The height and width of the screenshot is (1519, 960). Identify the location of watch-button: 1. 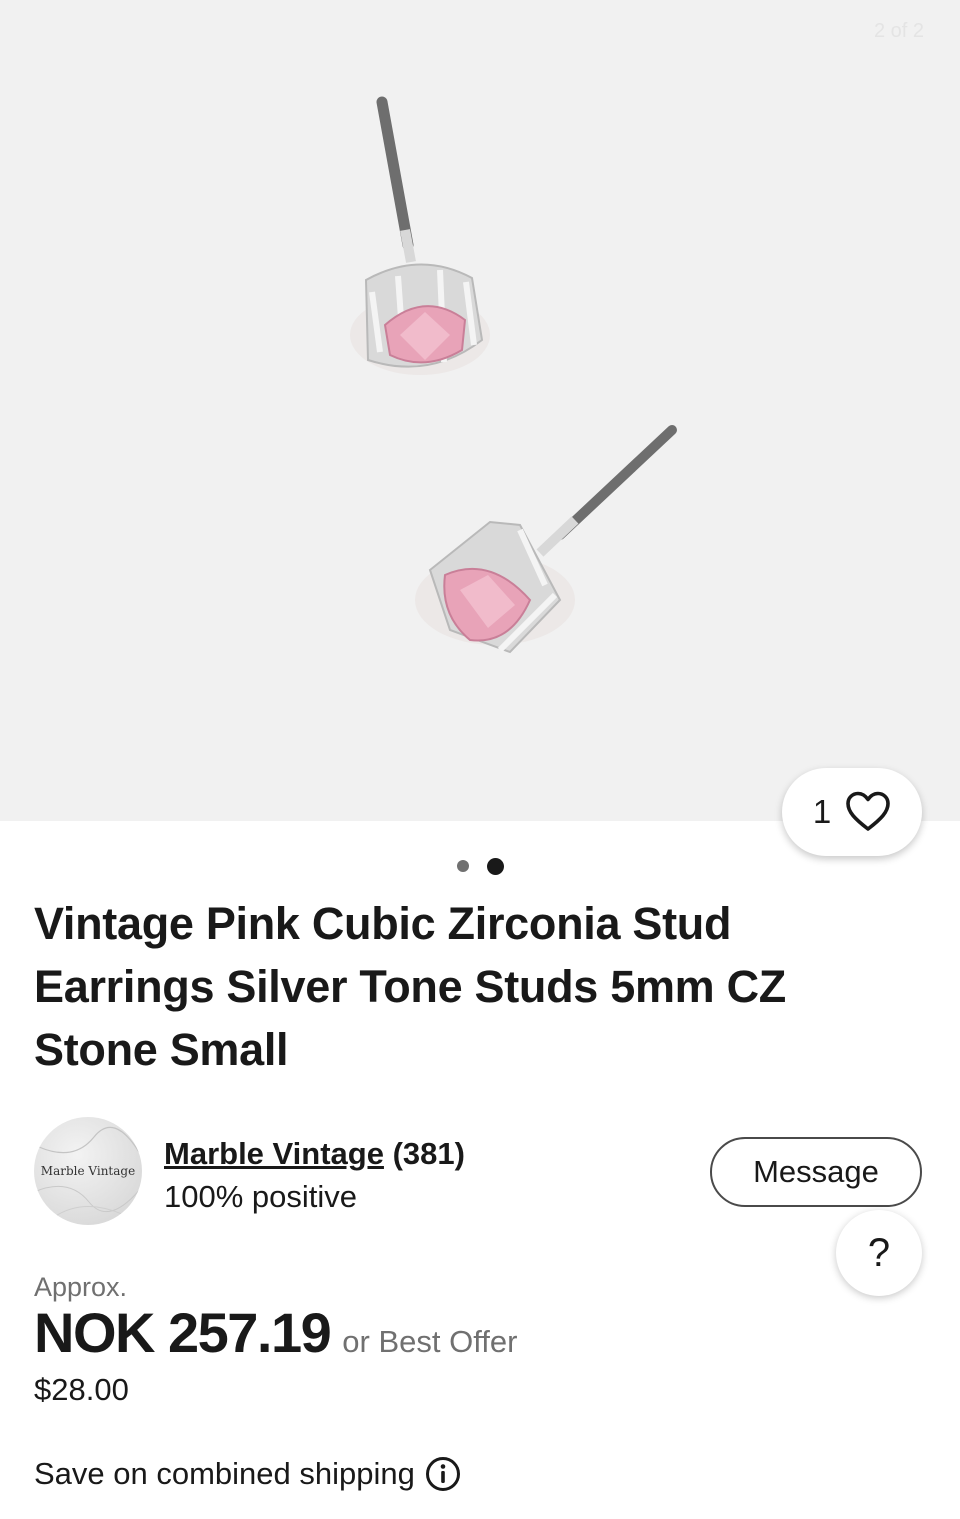
(852, 812).